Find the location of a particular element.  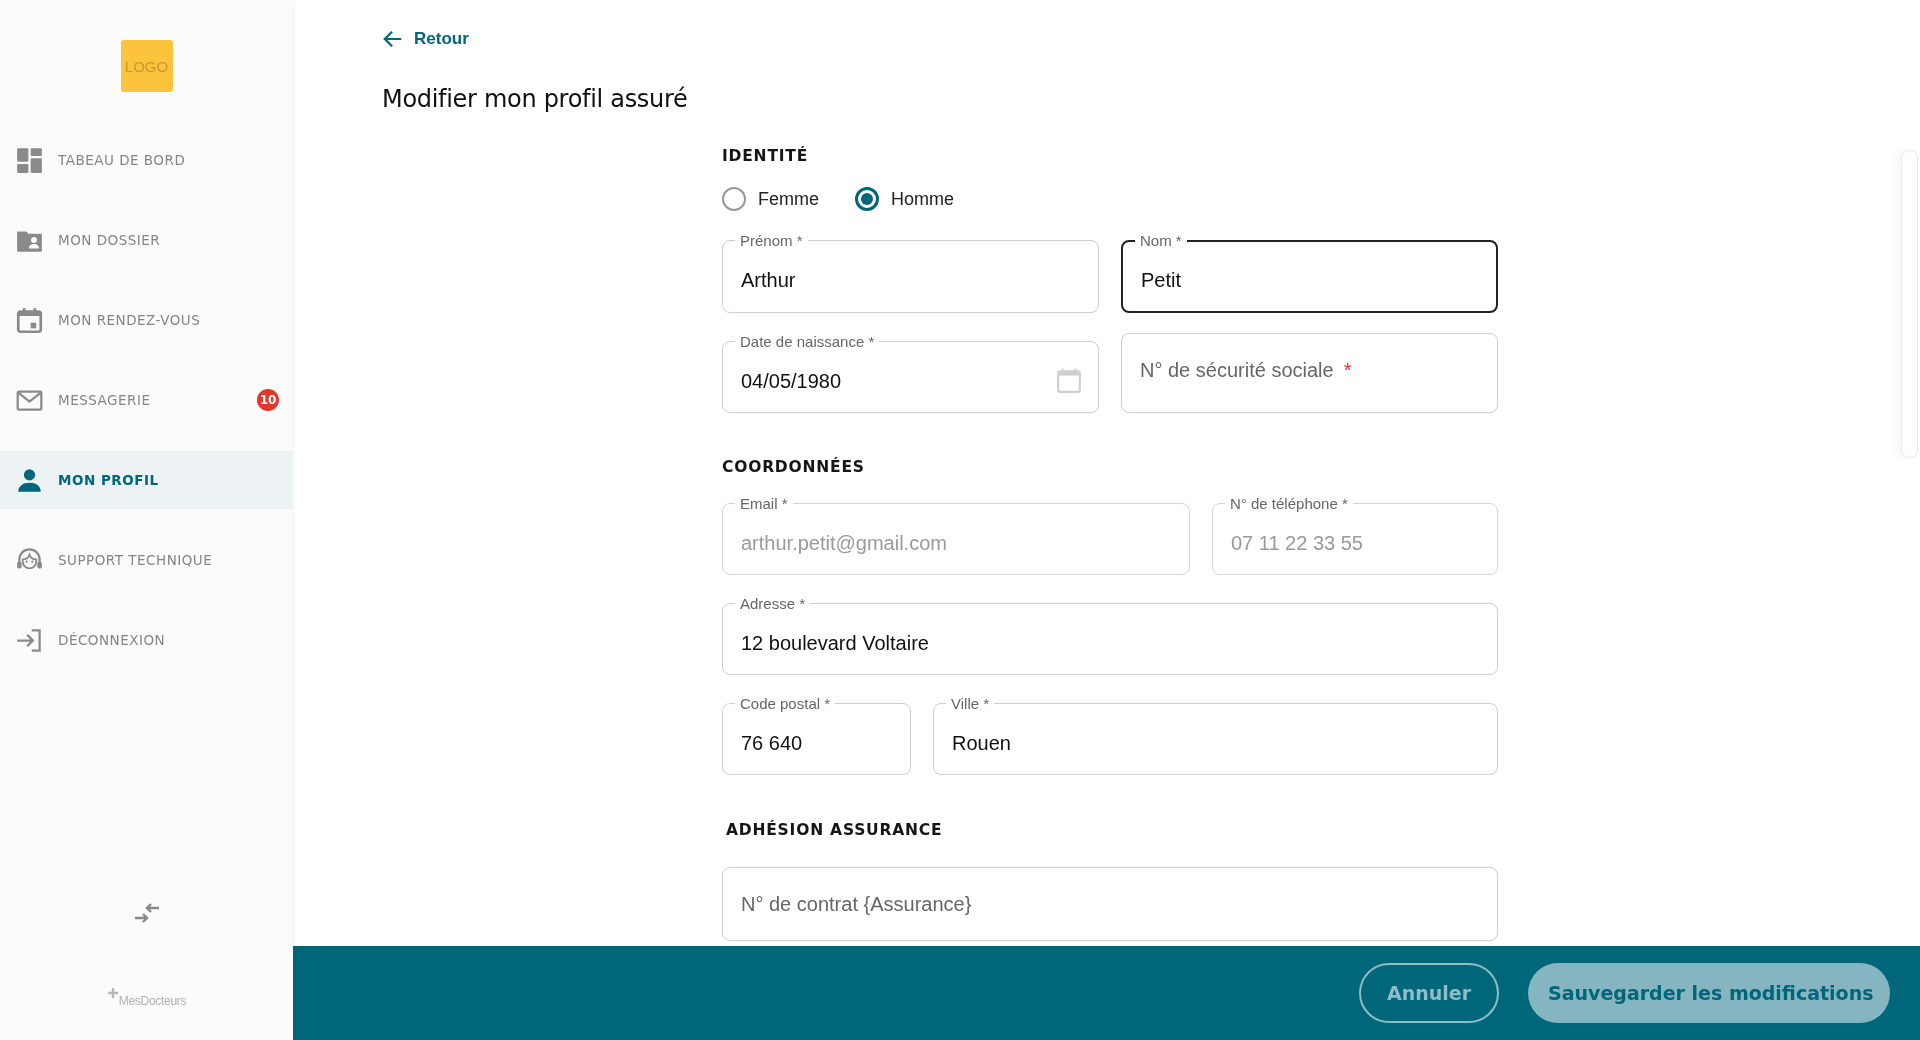

logout-icon is located at coordinates (29, 640).